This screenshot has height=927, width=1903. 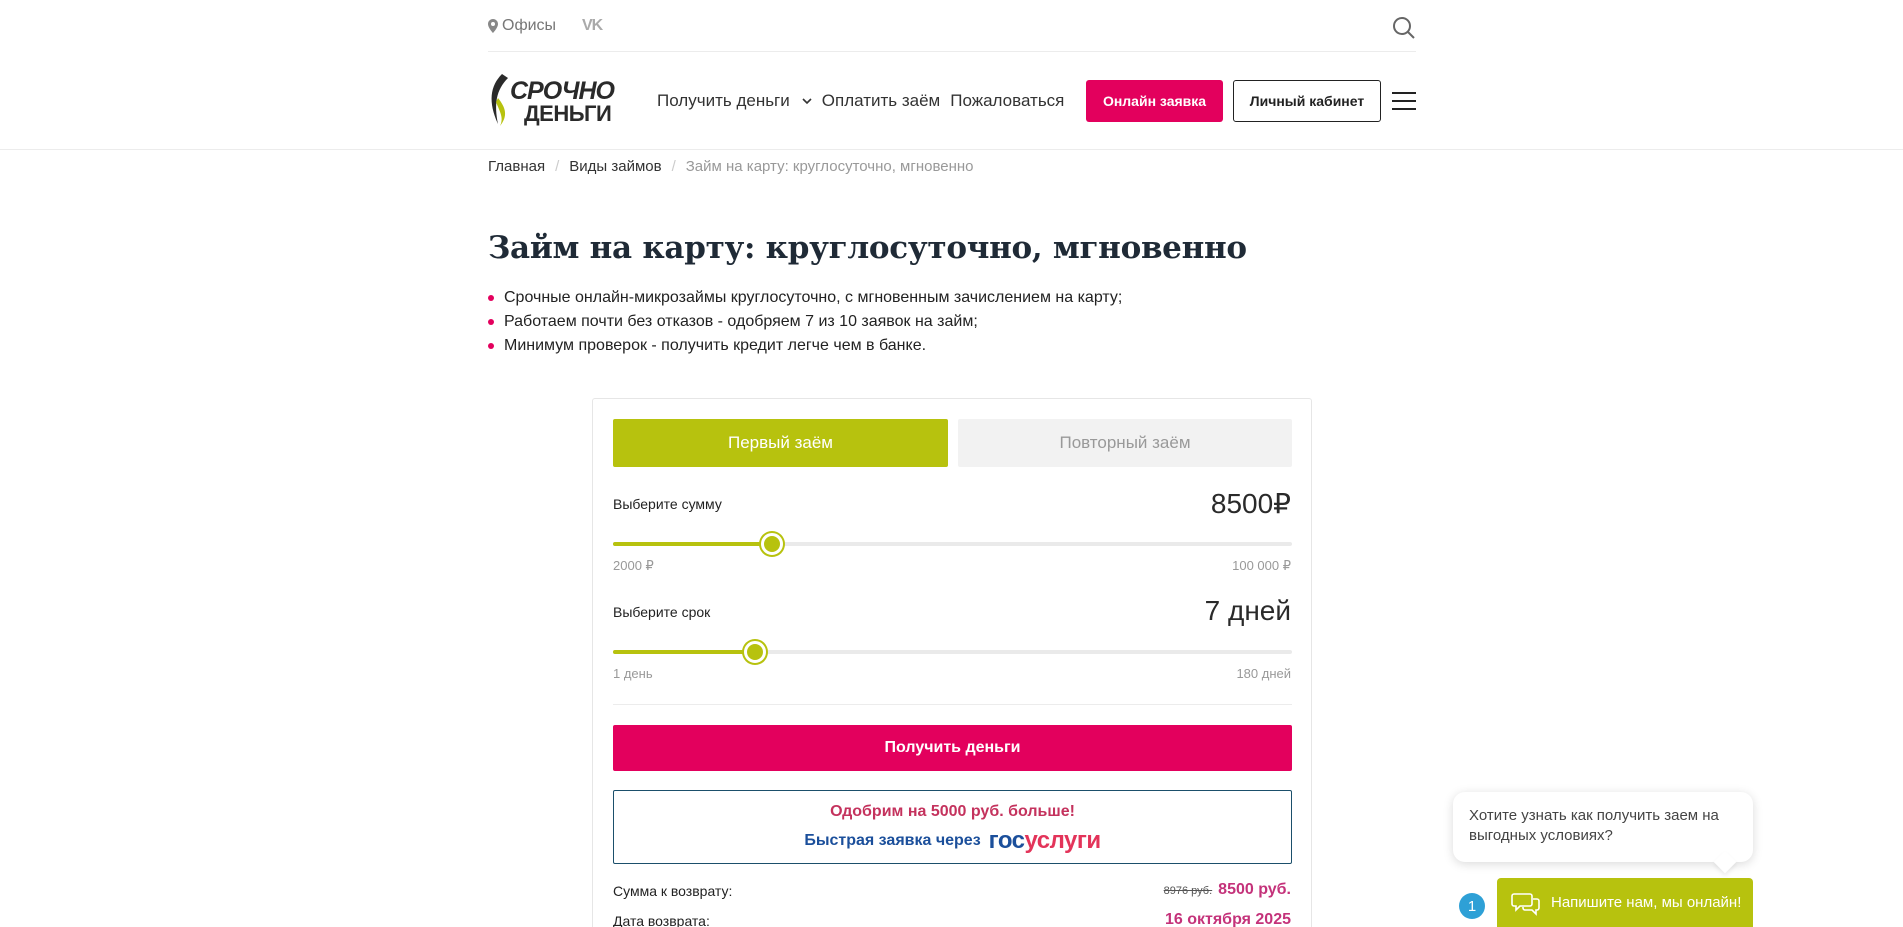 What do you see at coordinates (892, 840) in the screenshot?
I see `gosuslugi-fast-text: Быстрая заявка через` at bounding box center [892, 840].